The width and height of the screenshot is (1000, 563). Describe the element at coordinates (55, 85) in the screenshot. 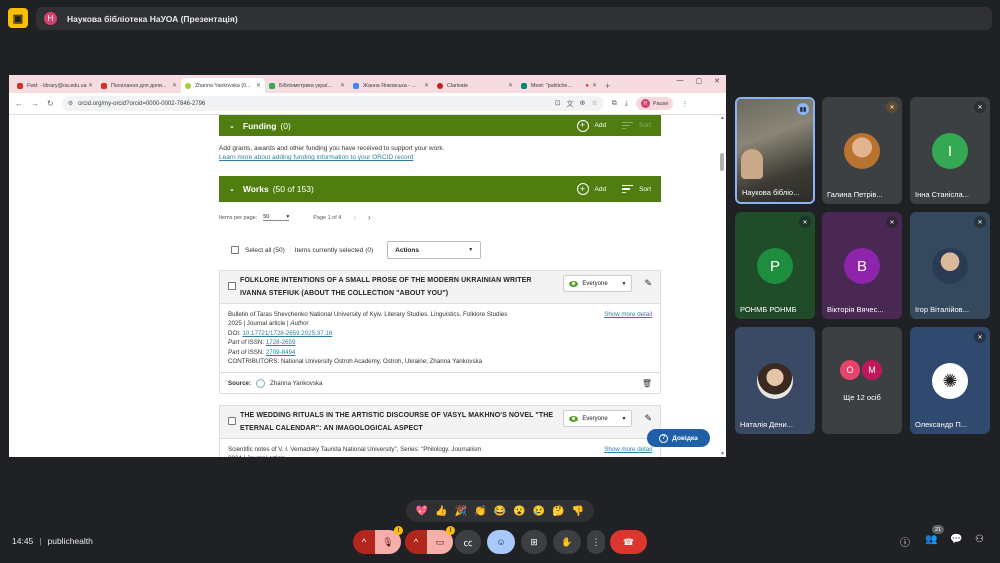

I see `browser-tab: Fwd: - library@oa.edu.ua ✕` at that location.